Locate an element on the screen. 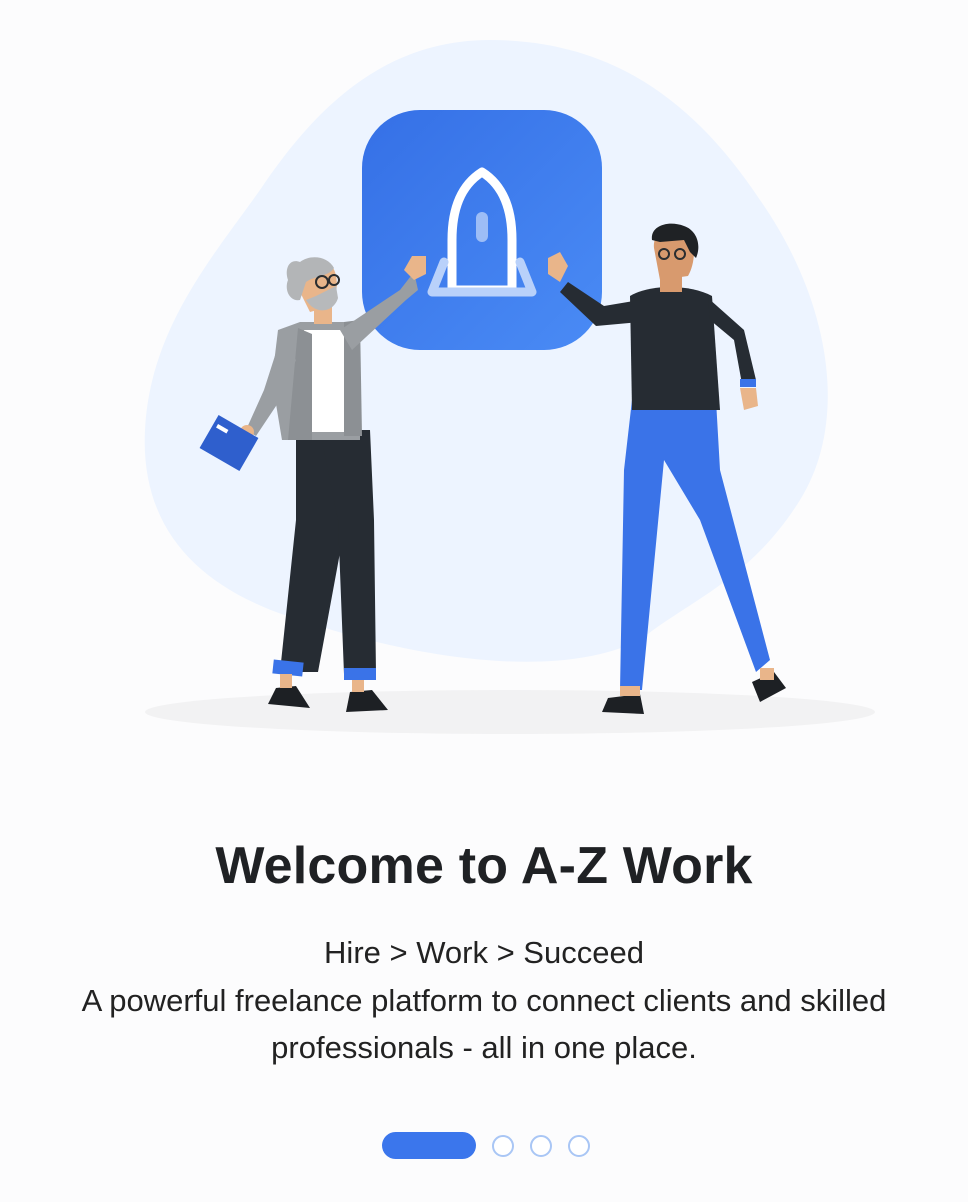 Image resolution: width=968 pixels, height=1202 pixels. page-indicator is located at coordinates (486, 1145).